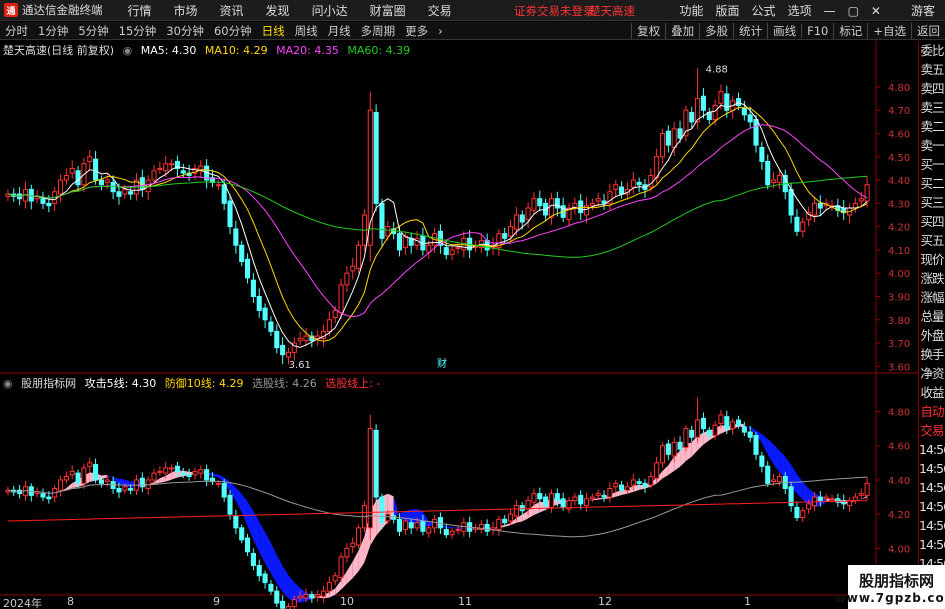 The image size is (945, 609). Describe the element at coordinates (899, 111) in the screenshot. I see `main-price-label: 4.70` at that location.